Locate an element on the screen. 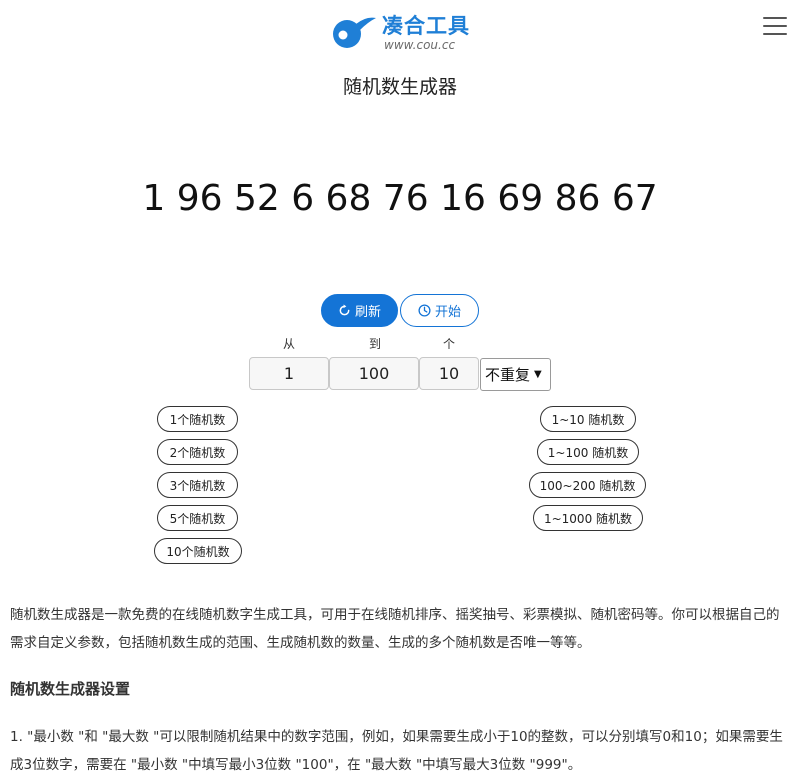 This screenshot has height=779, width=800. unique-mode-select: 不重复 ▼ is located at coordinates (515, 374).